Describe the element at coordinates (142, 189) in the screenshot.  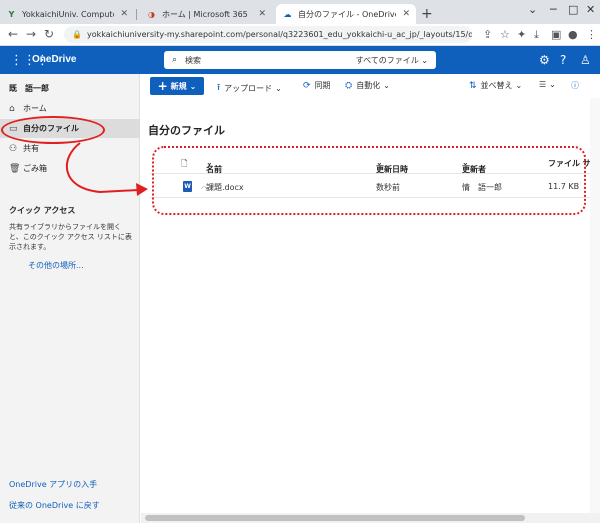
I see `annotation-arrow-head` at that location.